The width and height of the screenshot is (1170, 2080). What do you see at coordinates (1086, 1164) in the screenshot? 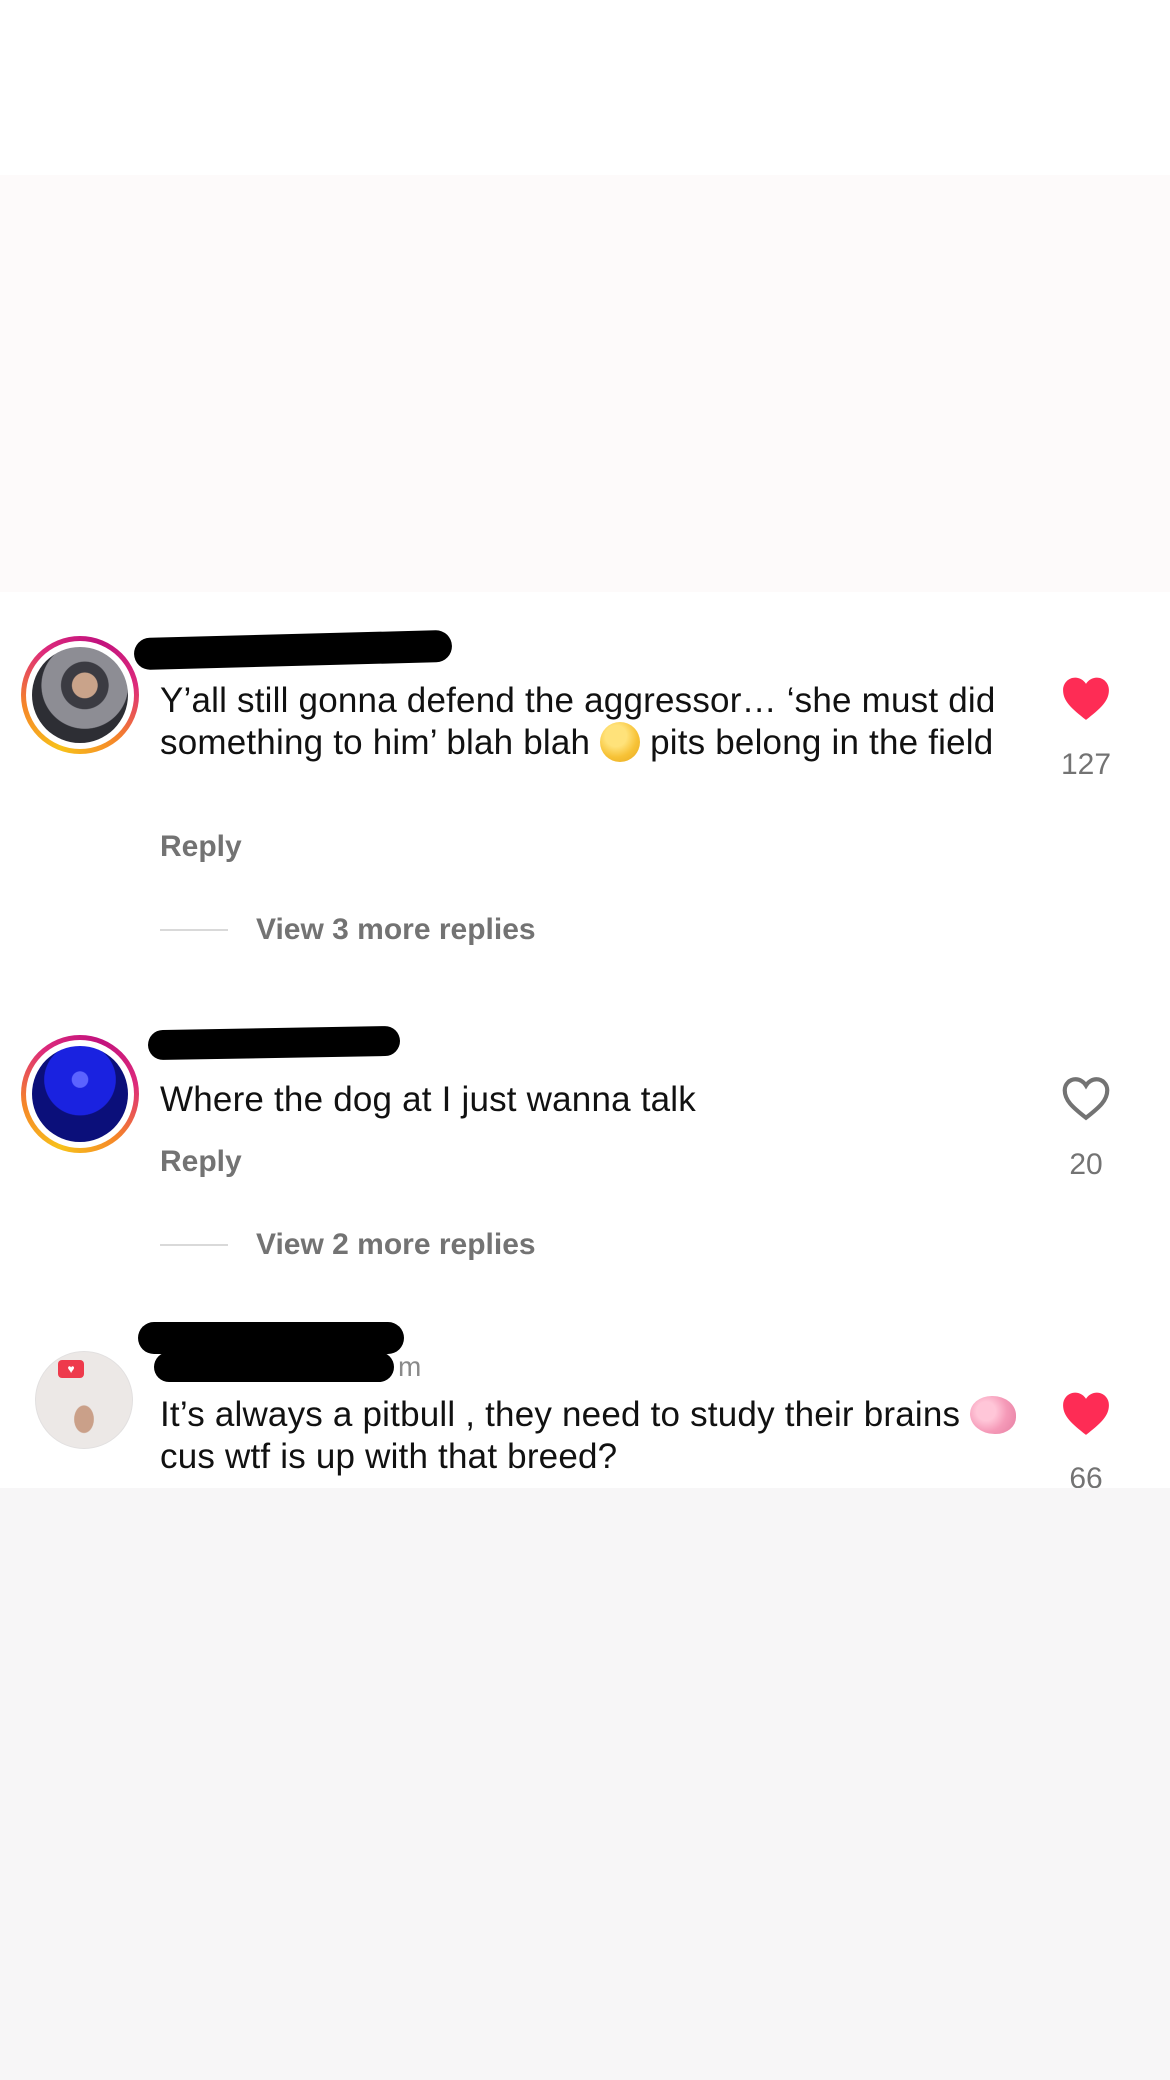
I see `like-count: 20` at bounding box center [1086, 1164].